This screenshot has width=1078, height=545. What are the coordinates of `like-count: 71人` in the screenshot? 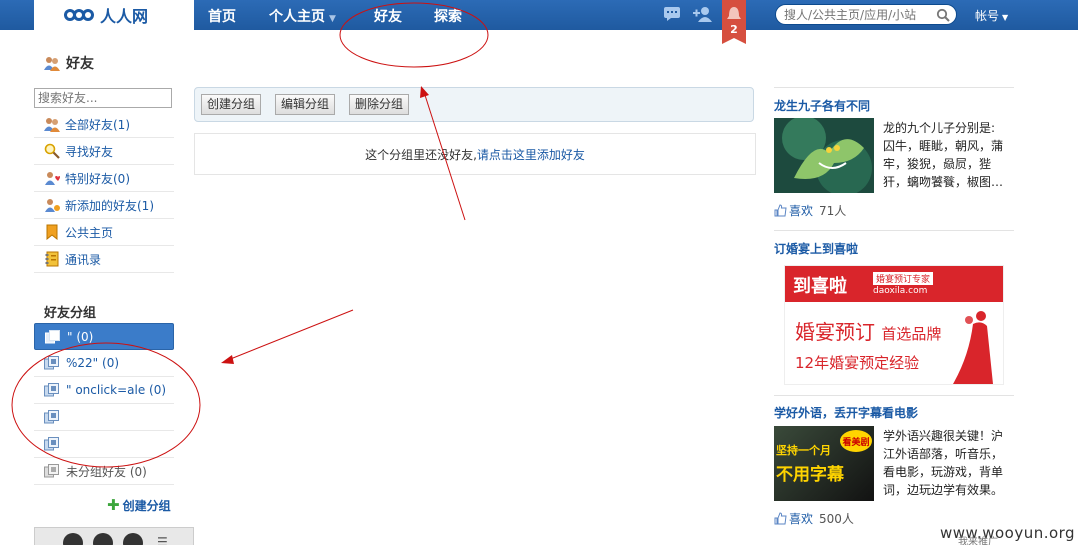 It's located at (833, 211).